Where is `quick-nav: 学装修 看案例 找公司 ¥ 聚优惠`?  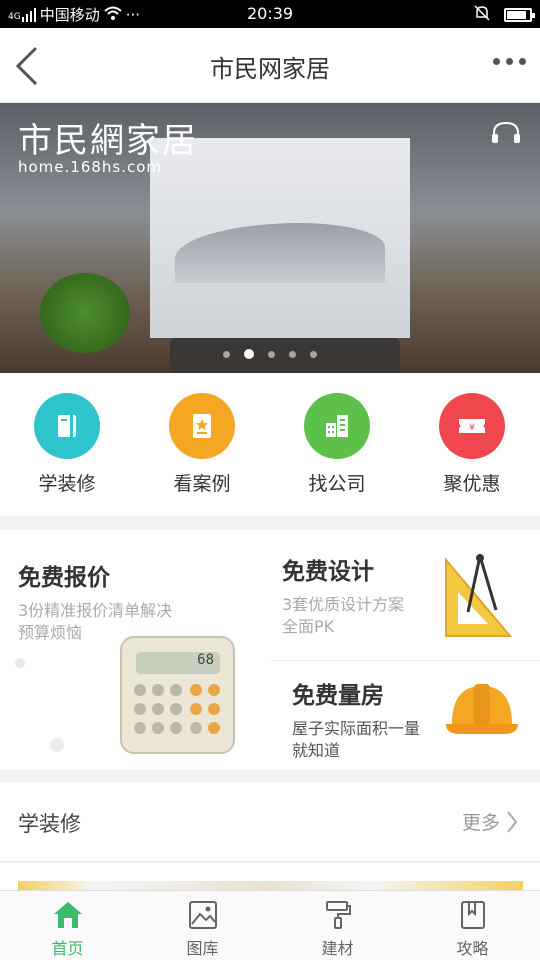
quick-nav: 学装修 看案例 找公司 ¥ 聚优惠 is located at coordinates (270, 444).